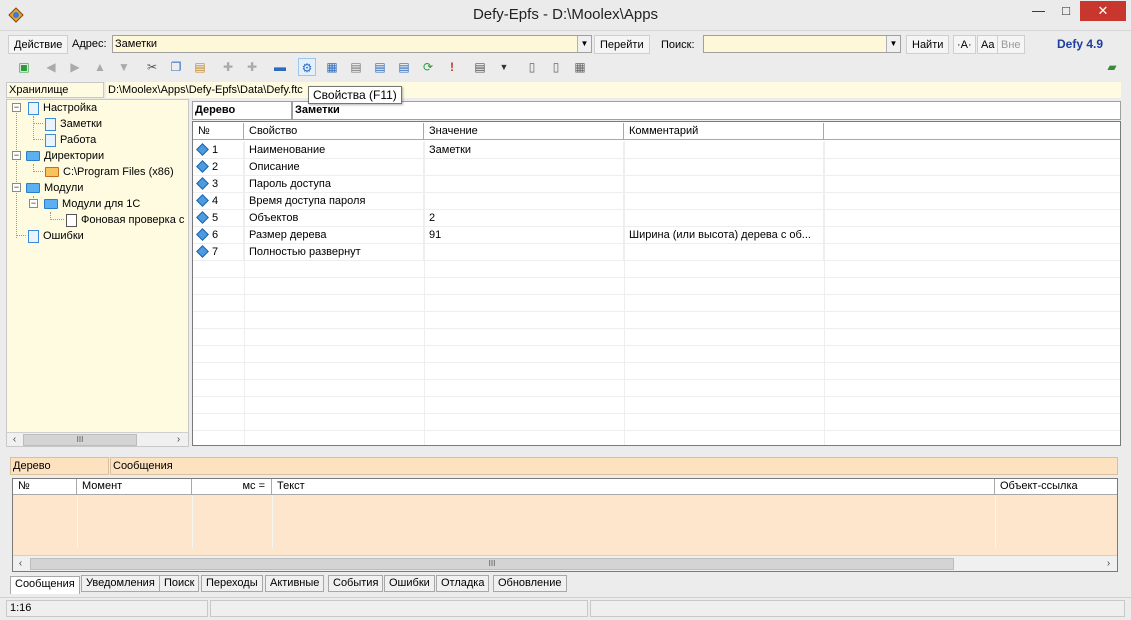 The width and height of the screenshot is (1131, 620). I want to click on action-menu-button: Действие, so click(38, 44).